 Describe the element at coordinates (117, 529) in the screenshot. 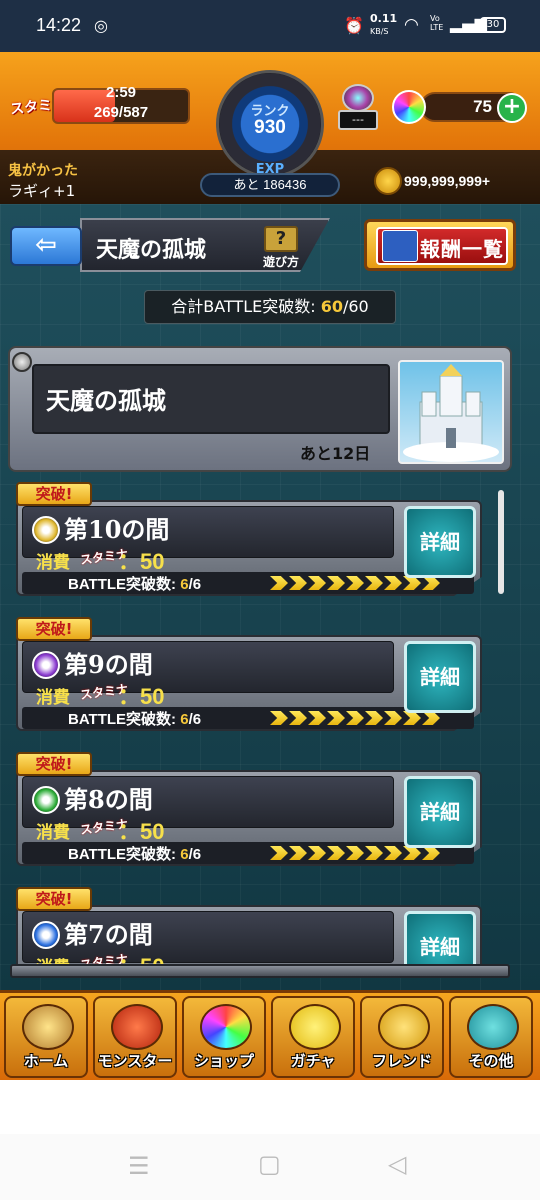

I see `stage-name: 第10の間` at that location.